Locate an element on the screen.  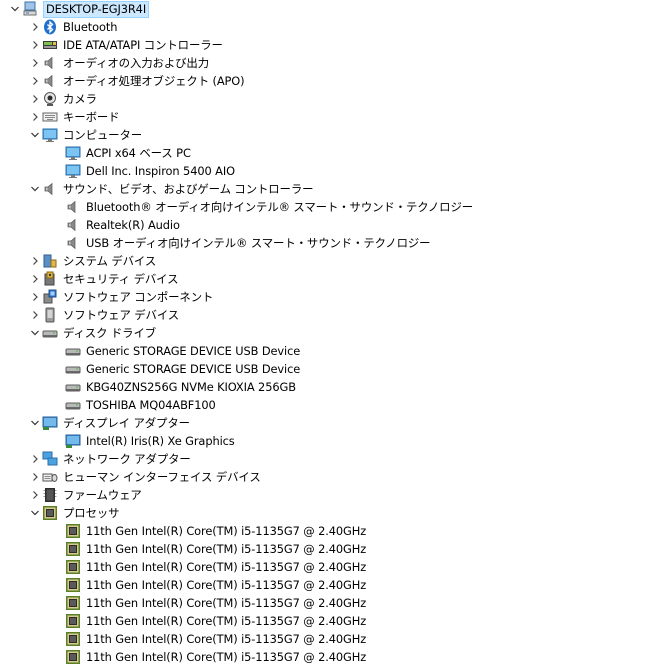
tree-category-14: ネットワーク アダプター is located at coordinates (109, 459).